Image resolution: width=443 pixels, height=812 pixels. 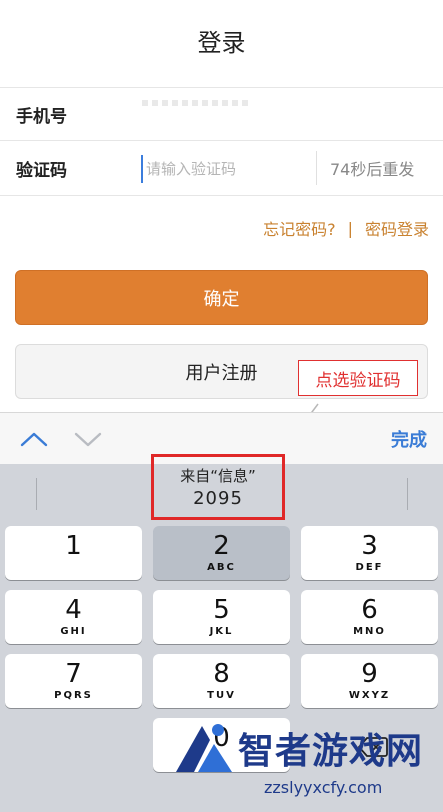 I want to click on key-digit: 9, so click(x=369, y=674).